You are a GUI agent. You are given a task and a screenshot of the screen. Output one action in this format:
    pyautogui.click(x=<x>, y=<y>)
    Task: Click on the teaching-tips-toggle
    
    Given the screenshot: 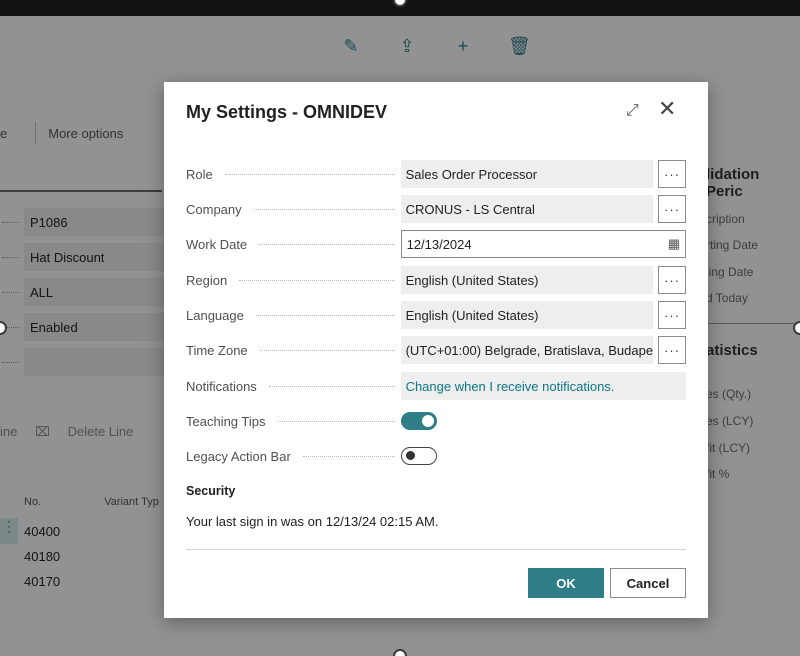 What is the action you would take?
    pyautogui.click(x=419, y=421)
    